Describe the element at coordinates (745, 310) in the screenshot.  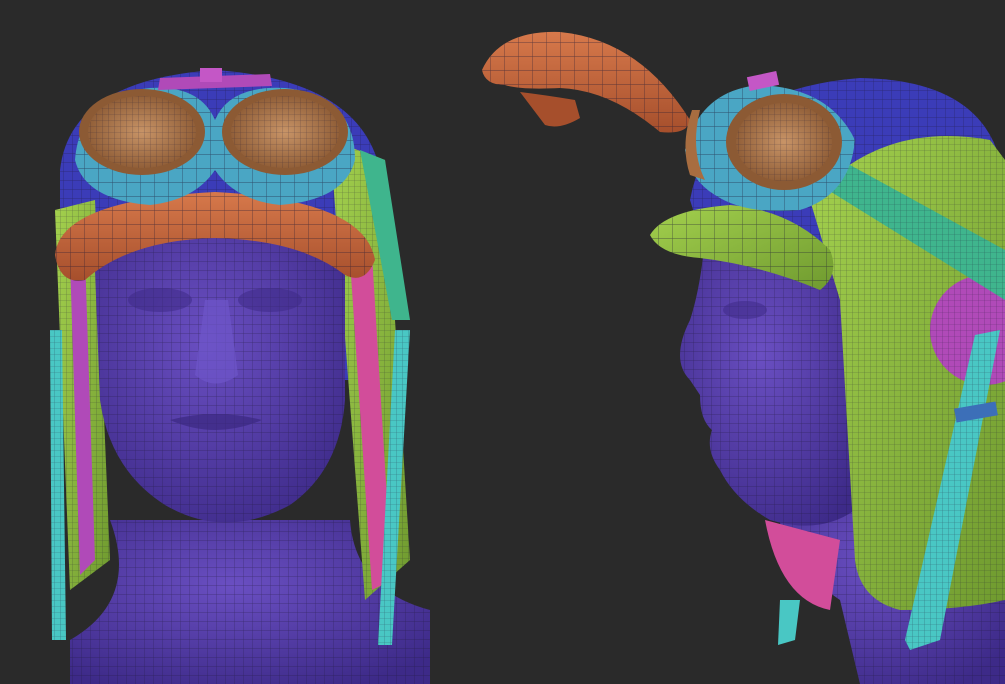
I see `side-eye` at that location.